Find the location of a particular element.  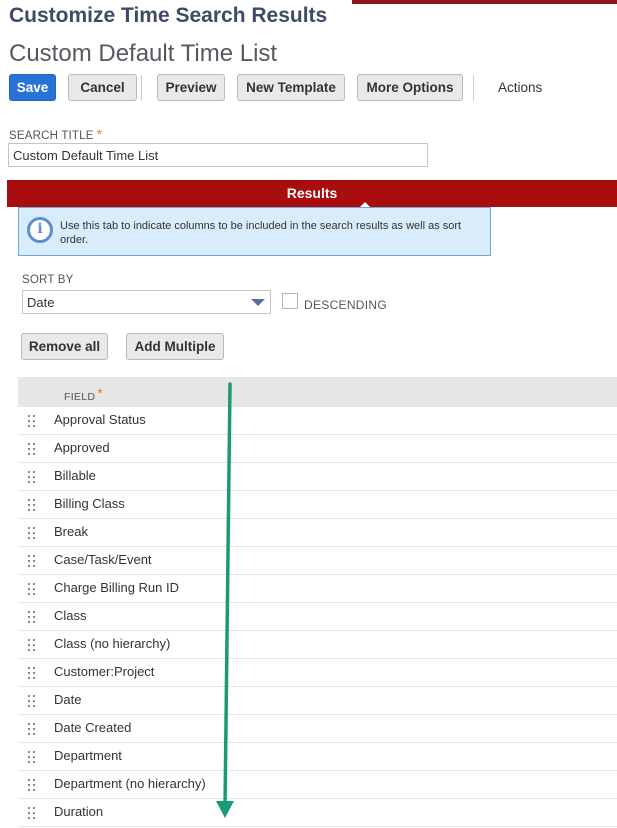

sort-by-value: Date is located at coordinates (41, 302).